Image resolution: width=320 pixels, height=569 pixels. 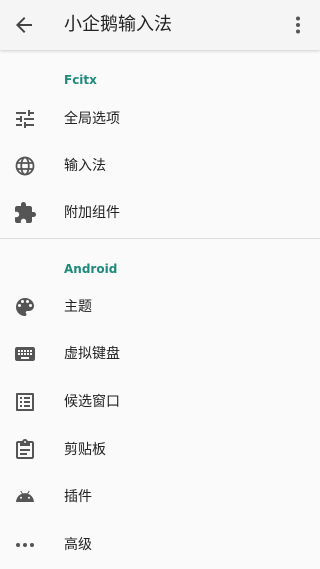 I want to click on menu-item-label: 附加组件, so click(x=92, y=213).